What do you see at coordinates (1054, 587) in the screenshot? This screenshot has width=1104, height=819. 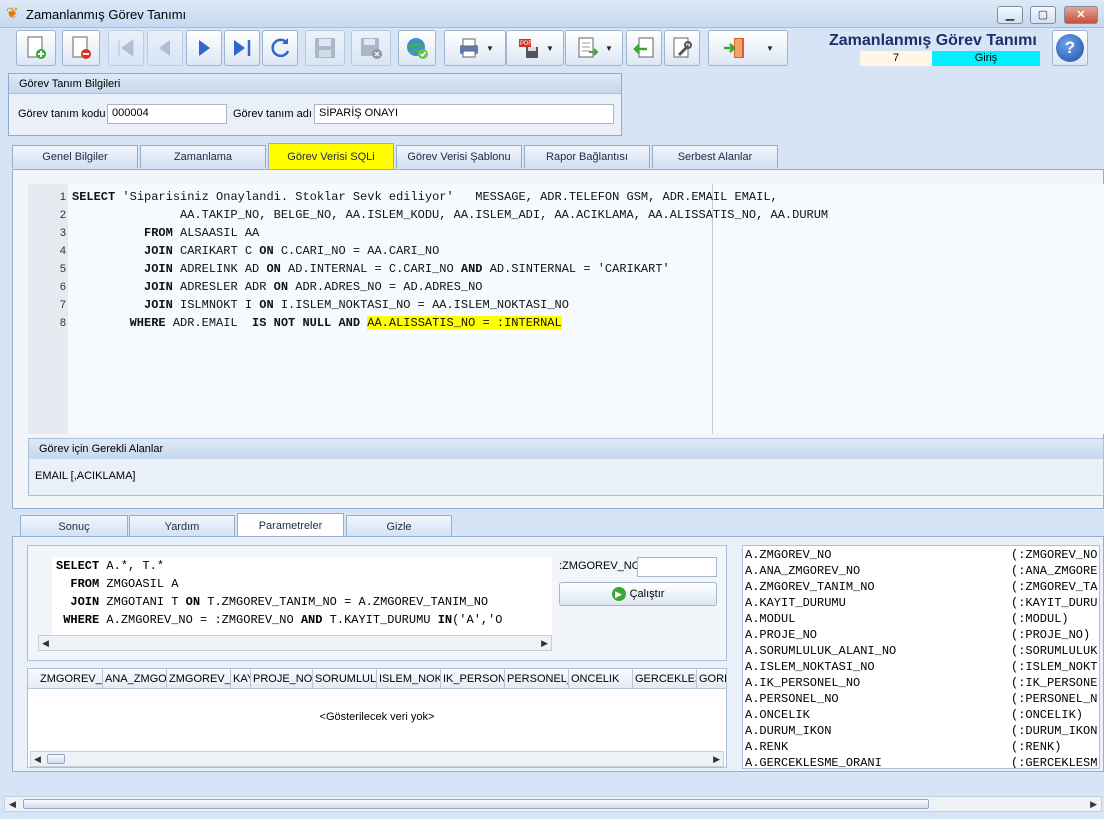 I see `field-parameter: (:ZMGOREV_TA` at bounding box center [1054, 587].